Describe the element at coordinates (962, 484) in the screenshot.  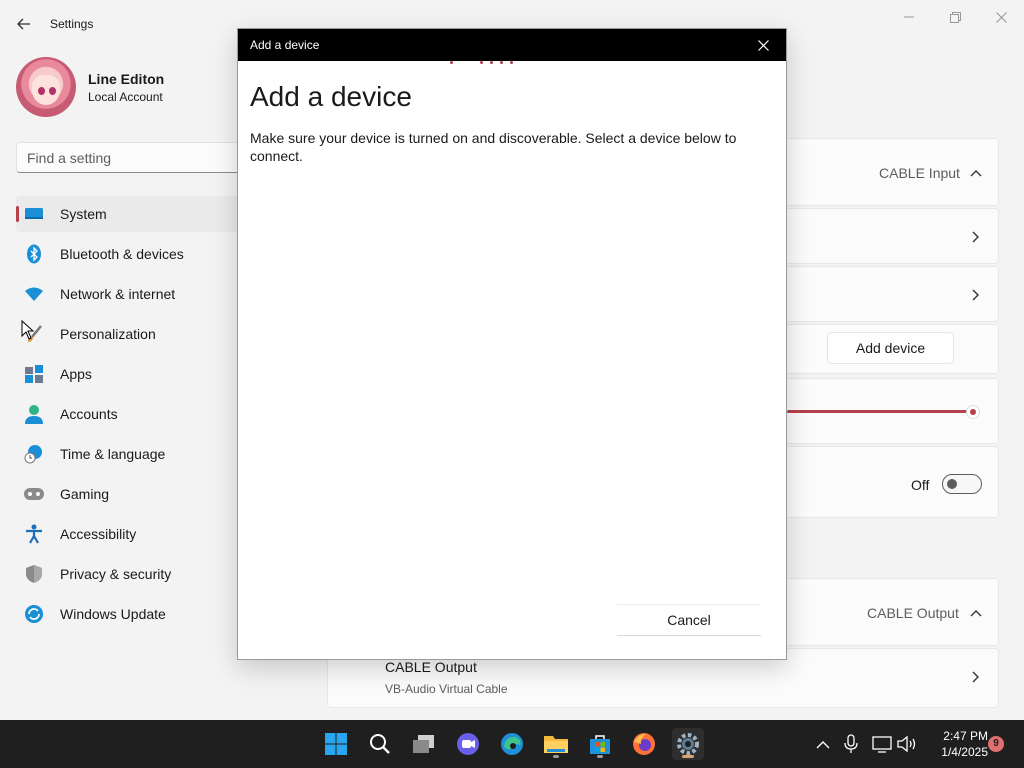
I see `toggle-switch` at that location.